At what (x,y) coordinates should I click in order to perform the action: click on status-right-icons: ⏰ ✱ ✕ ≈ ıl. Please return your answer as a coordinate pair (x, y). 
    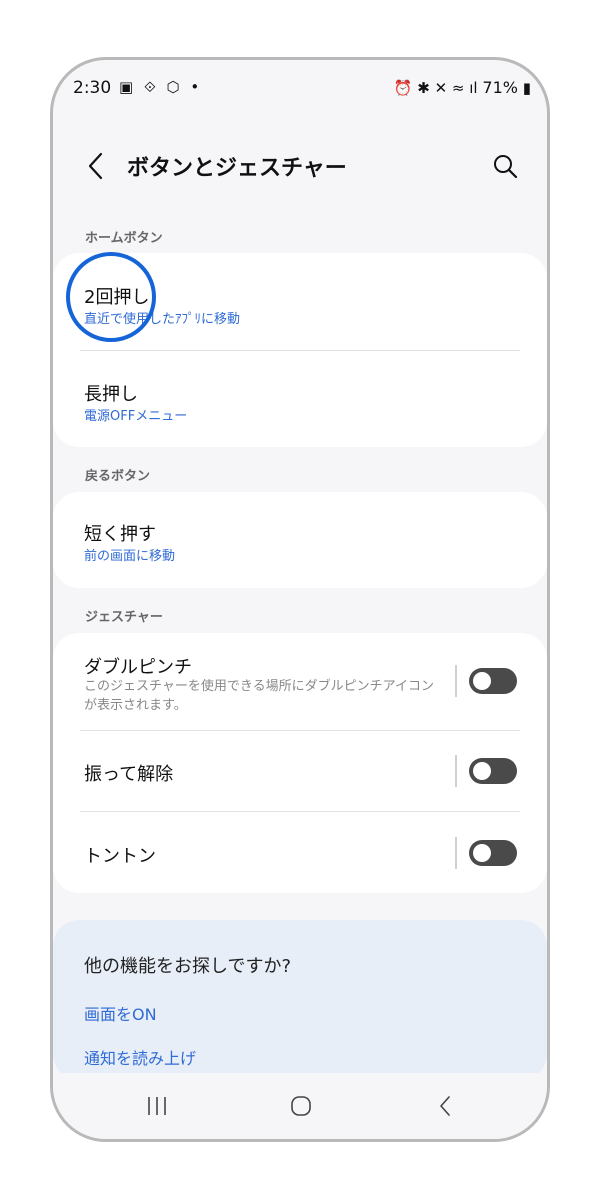
    Looking at the image, I should click on (435, 88).